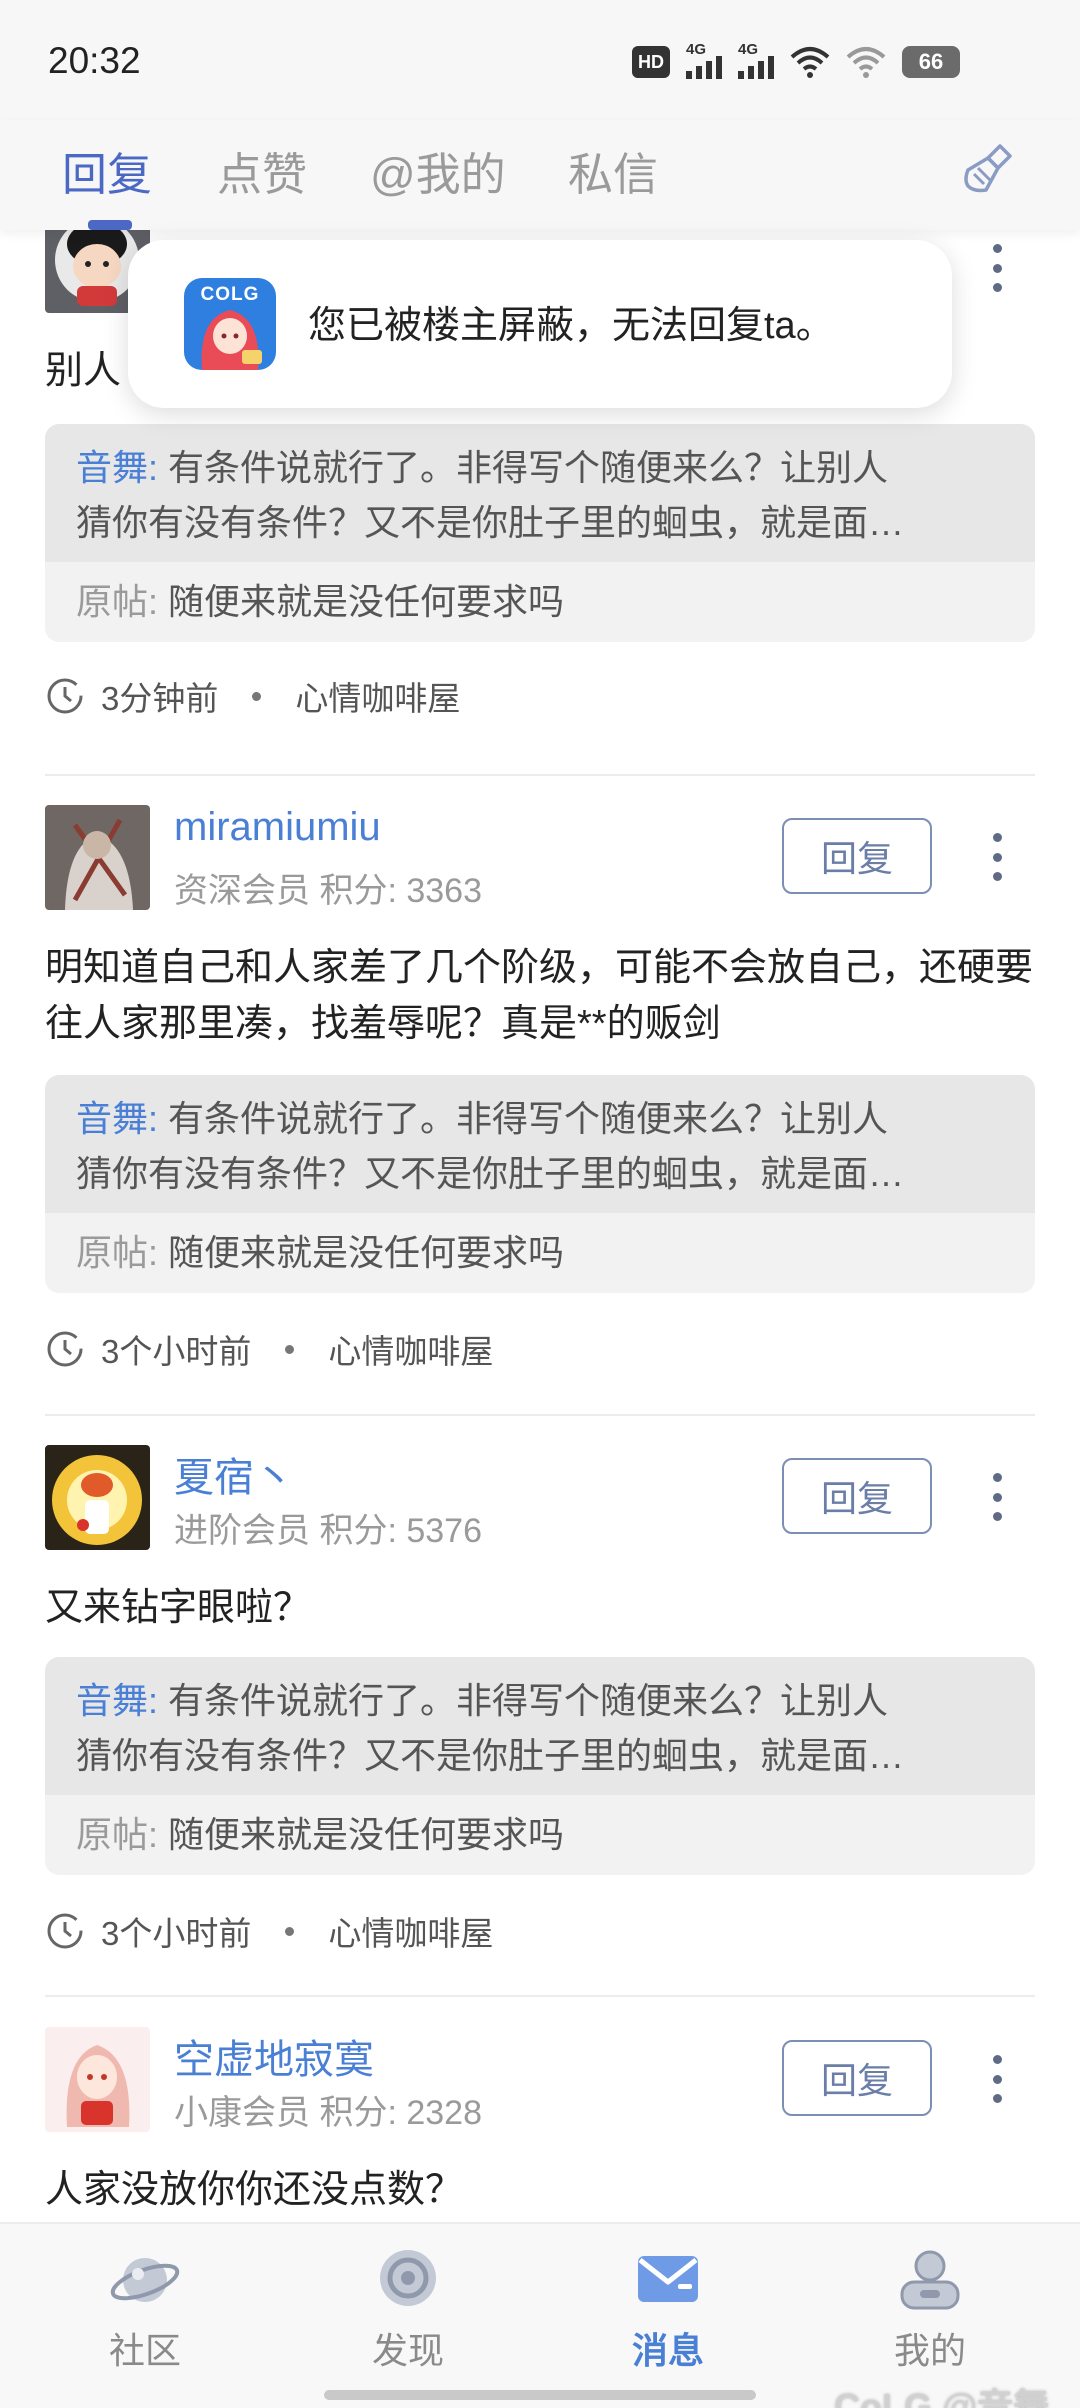 The height and width of the screenshot is (2408, 1080). I want to click on message-tab-bar: 回复 点赞 @我的 私信, so click(540, 175).